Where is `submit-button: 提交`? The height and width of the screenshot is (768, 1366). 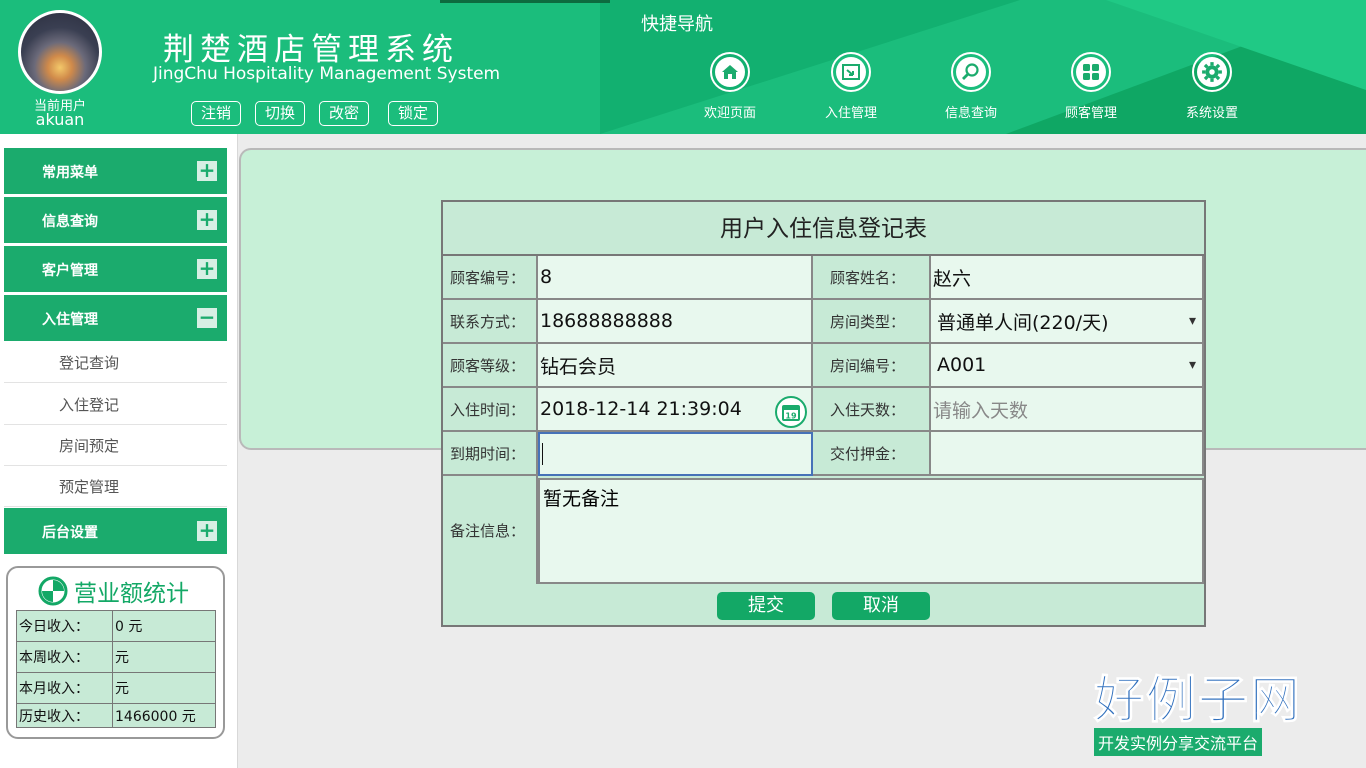
submit-button: 提交 is located at coordinates (766, 606).